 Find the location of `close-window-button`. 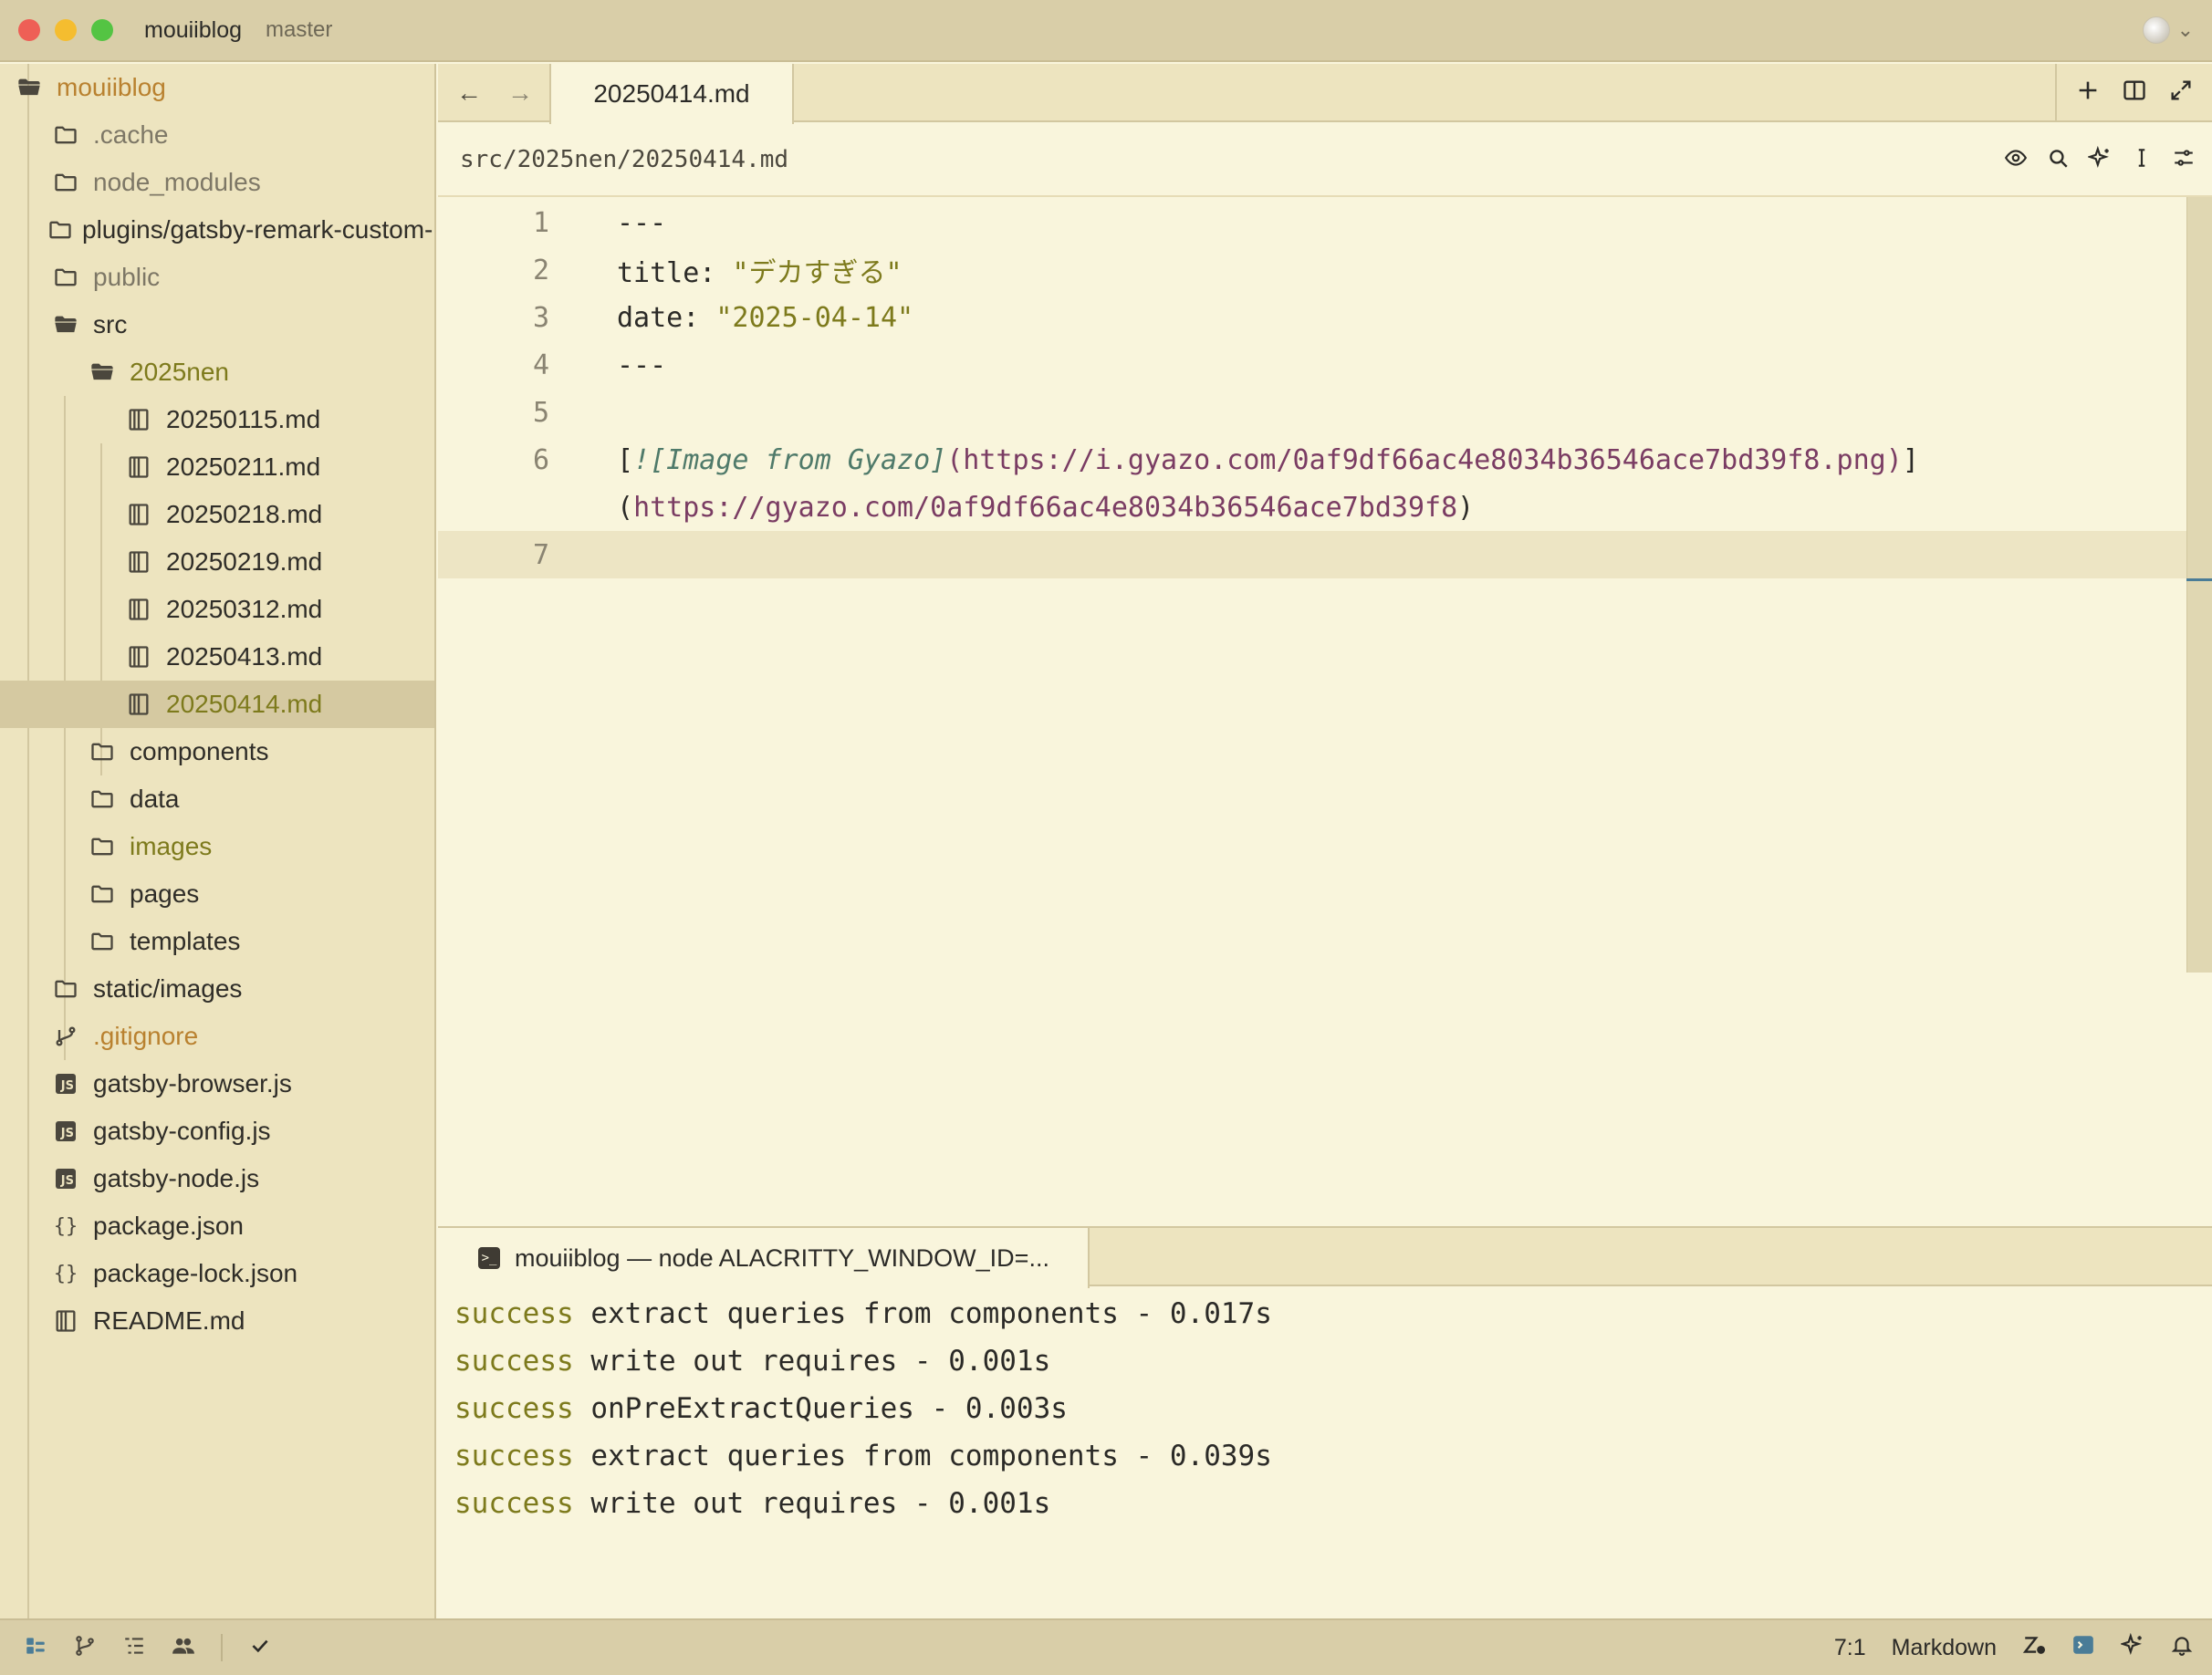

close-window-button is located at coordinates (29, 30).